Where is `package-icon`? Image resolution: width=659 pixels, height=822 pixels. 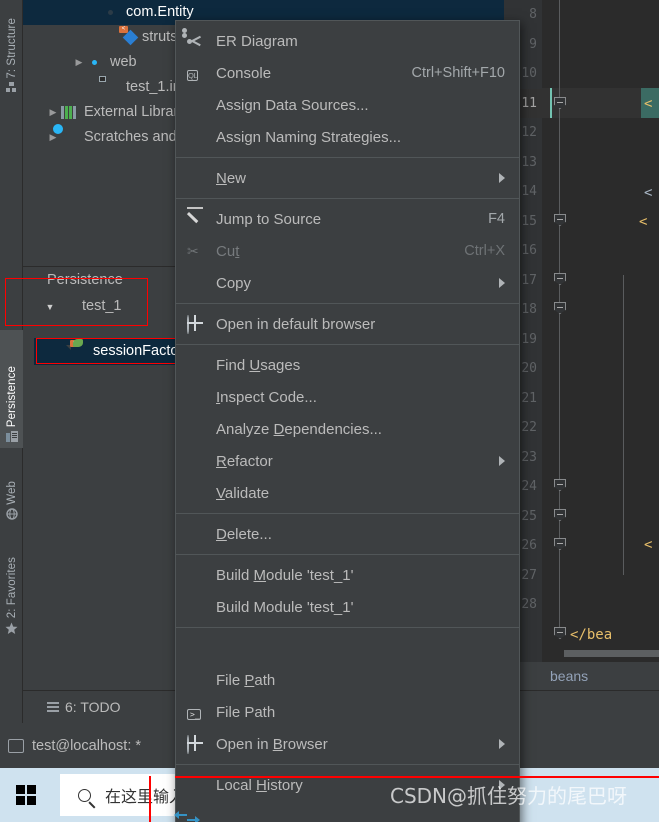
package-icon is located at coordinates (112, 13).